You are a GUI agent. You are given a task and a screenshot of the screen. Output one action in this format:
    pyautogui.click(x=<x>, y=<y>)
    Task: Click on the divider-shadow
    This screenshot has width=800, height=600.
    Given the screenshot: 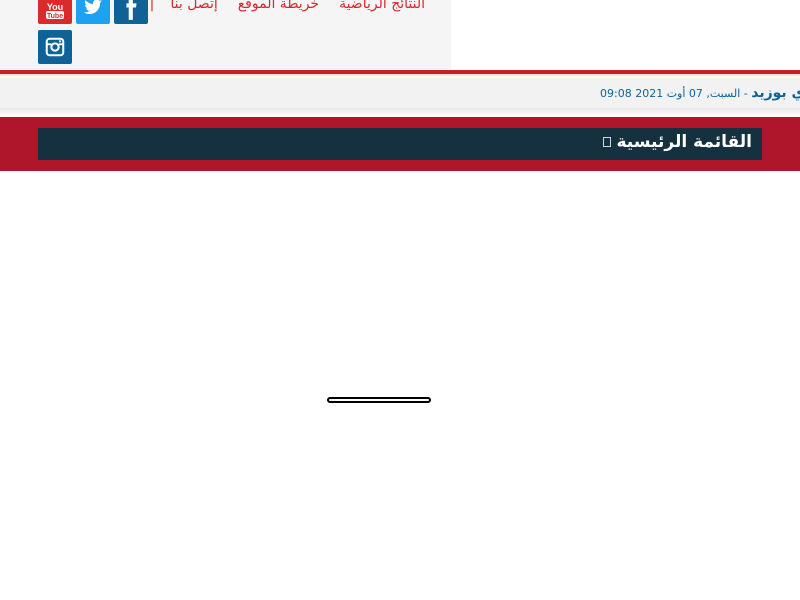 What is the action you would take?
    pyautogui.click(x=400, y=75)
    